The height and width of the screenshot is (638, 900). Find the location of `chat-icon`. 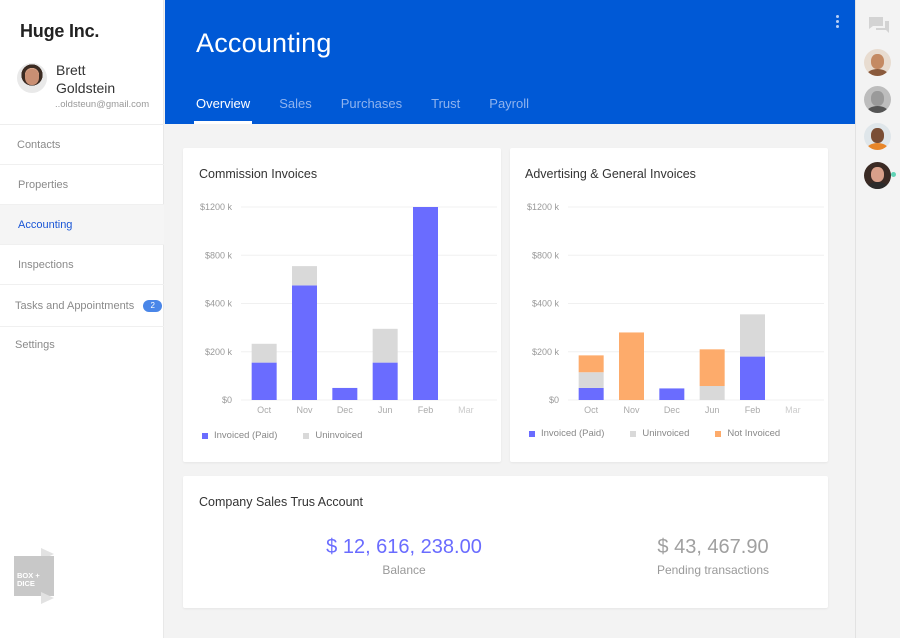

chat-icon is located at coordinates (879, 25).